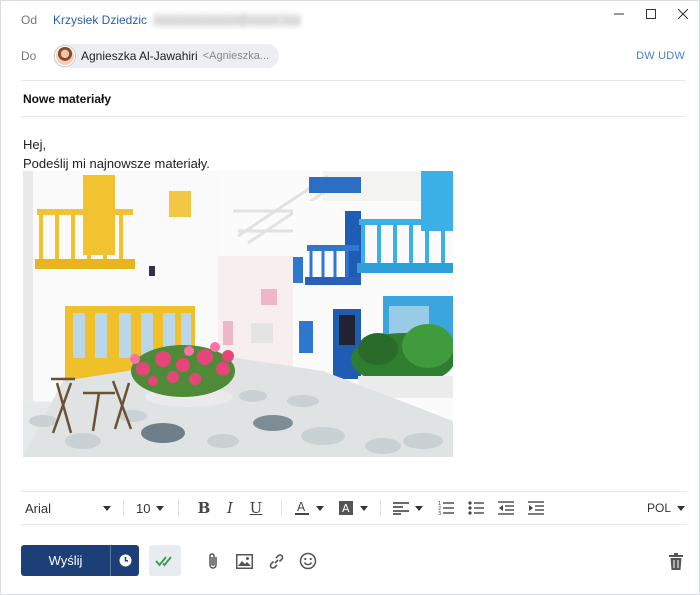  What do you see at coordinates (676, 561) in the screenshot?
I see `delete-draft-icon` at bounding box center [676, 561].